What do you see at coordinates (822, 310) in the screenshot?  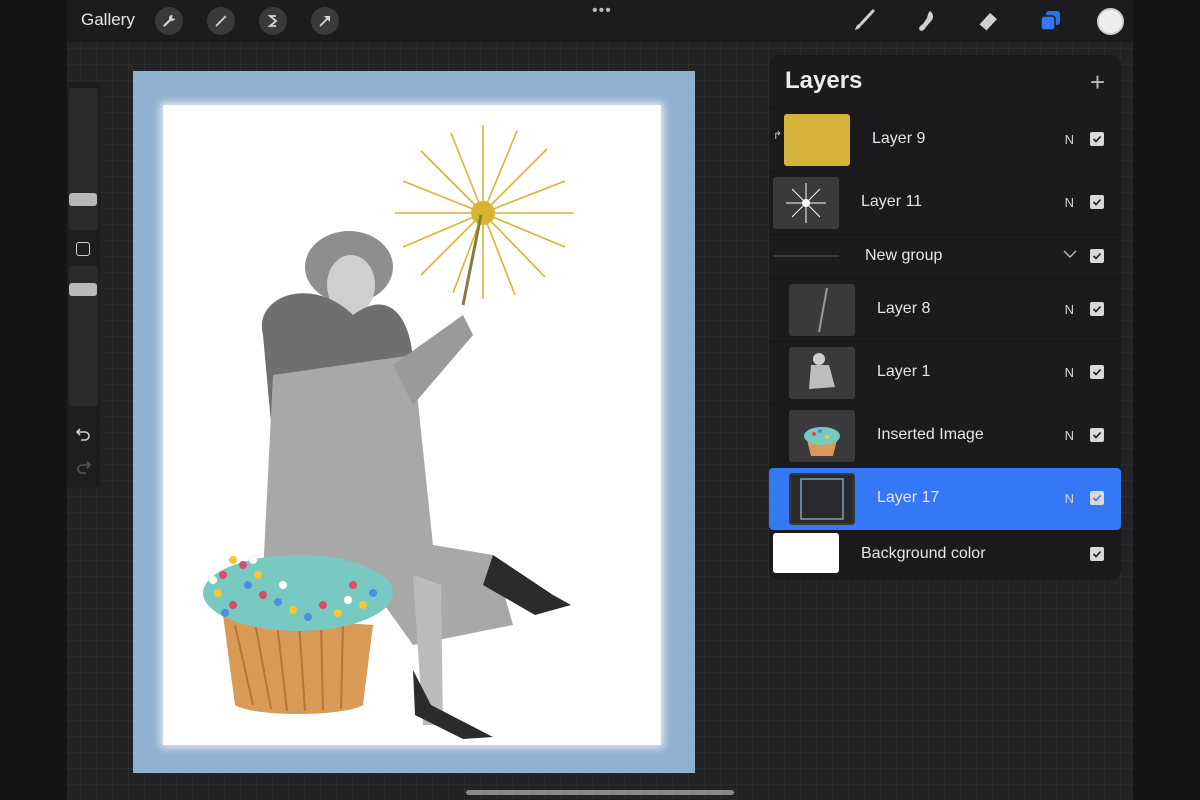 I see `layer-thumbnail-stick` at bounding box center [822, 310].